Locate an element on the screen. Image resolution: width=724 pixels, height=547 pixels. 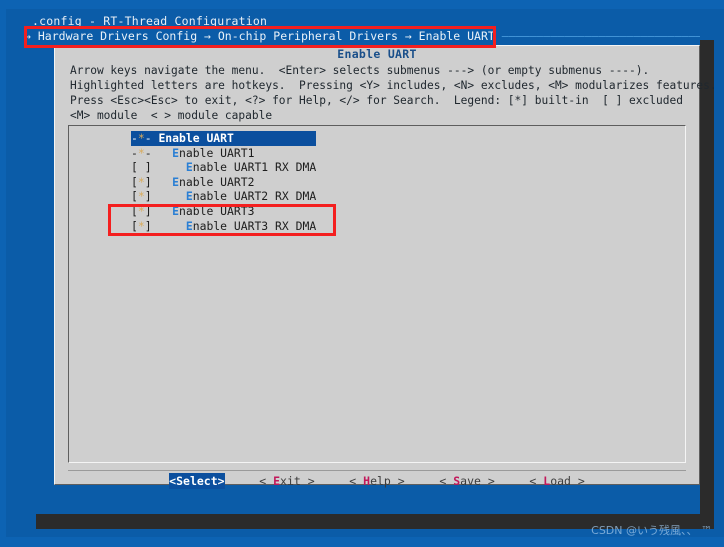
menu-item: -*- Enable UART1 is located at coordinates (223, 153).